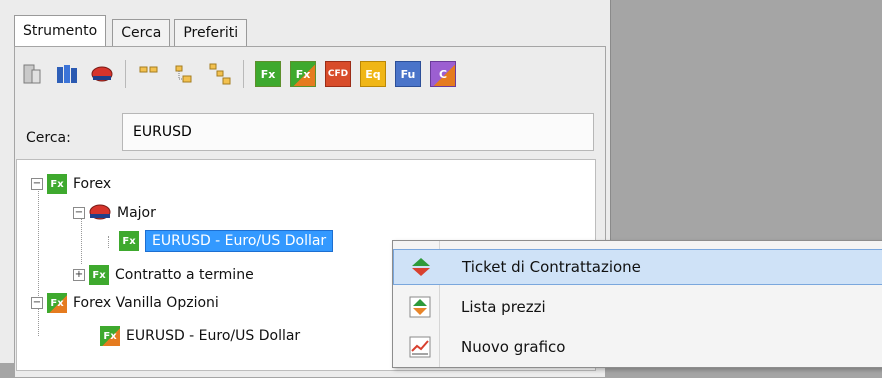 This screenshot has width=882, height=378. I want to click on tab-preferiti: Preferiti, so click(211, 32).